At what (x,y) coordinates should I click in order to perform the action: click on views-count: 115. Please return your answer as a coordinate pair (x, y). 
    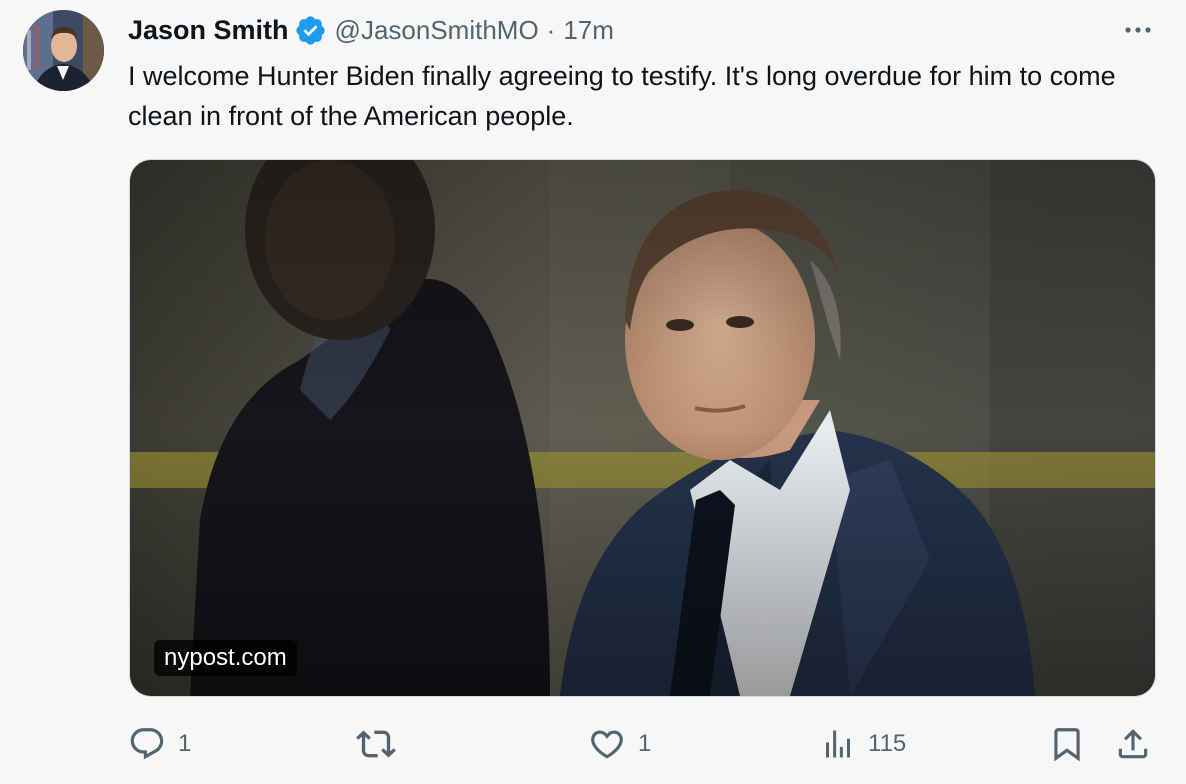
    Looking at the image, I should click on (887, 743).